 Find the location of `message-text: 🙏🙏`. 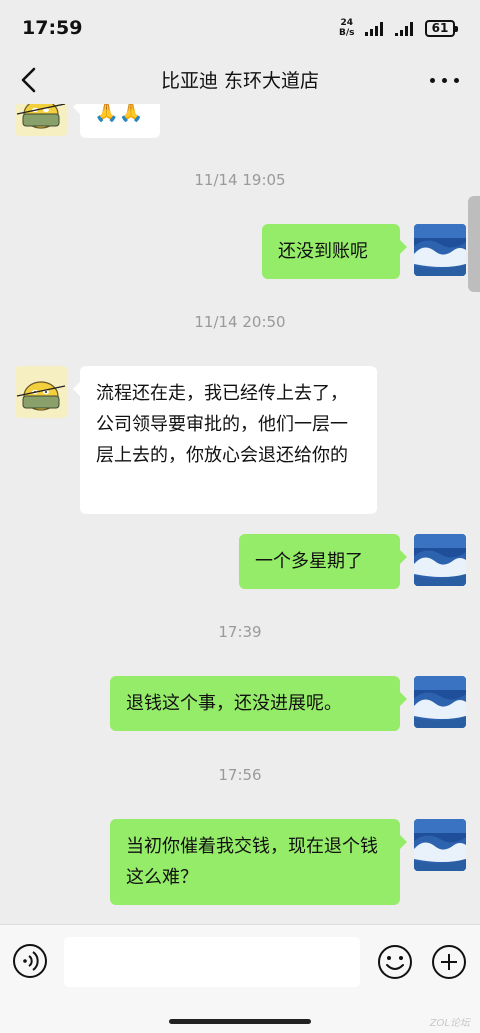

message-text: 🙏🙏 is located at coordinates (119, 113).